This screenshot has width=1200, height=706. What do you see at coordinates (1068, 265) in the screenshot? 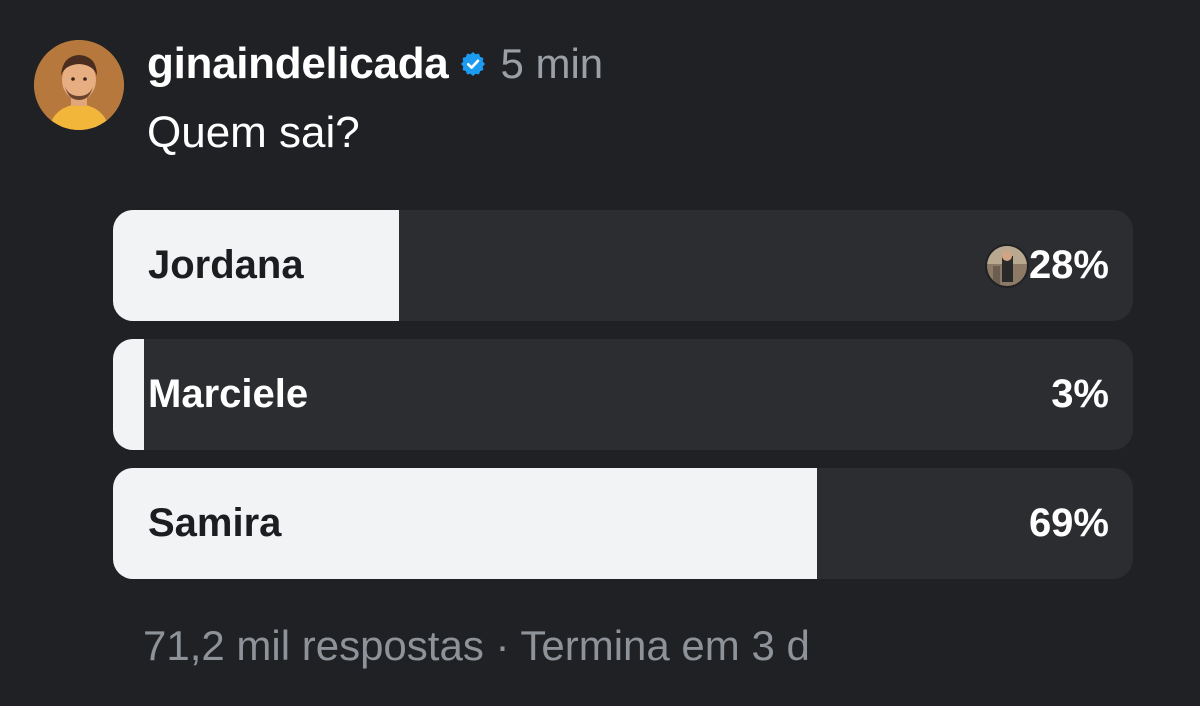
I see `poll-option-percent: 28%` at bounding box center [1068, 265].